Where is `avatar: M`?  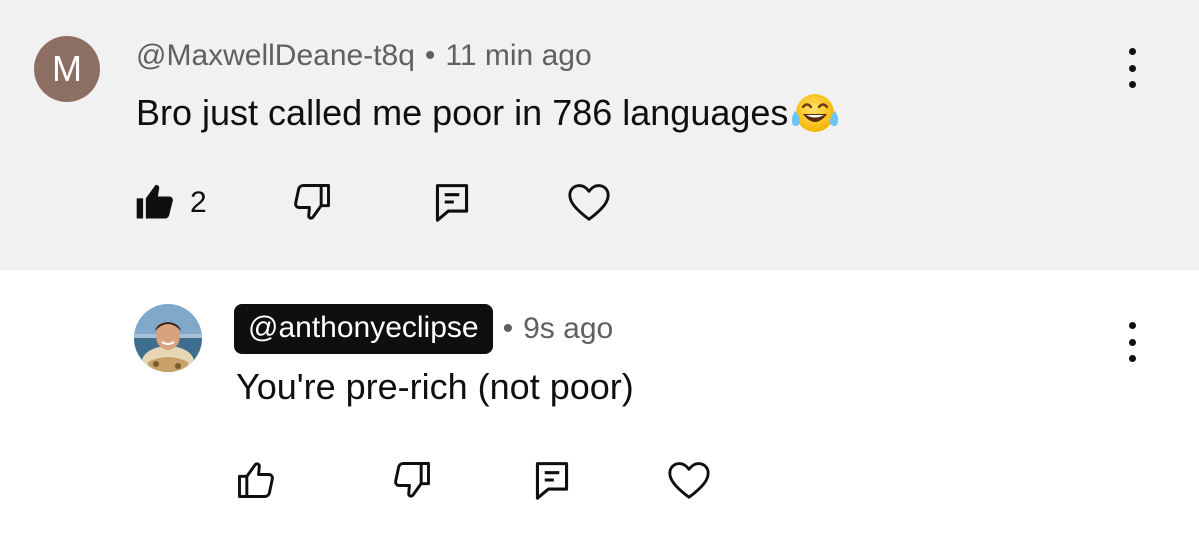
avatar: M is located at coordinates (67, 69).